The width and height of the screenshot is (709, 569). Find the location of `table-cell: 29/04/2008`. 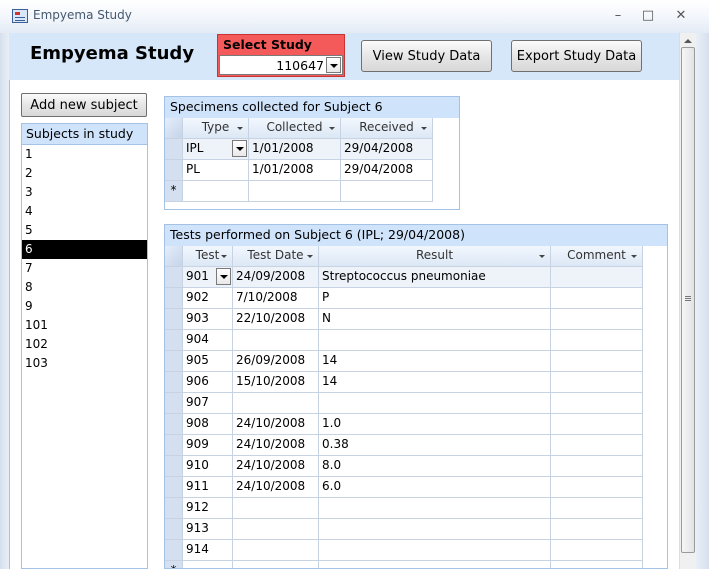

table-cell: 29/04/2008 is located at coordinates (387, 149).